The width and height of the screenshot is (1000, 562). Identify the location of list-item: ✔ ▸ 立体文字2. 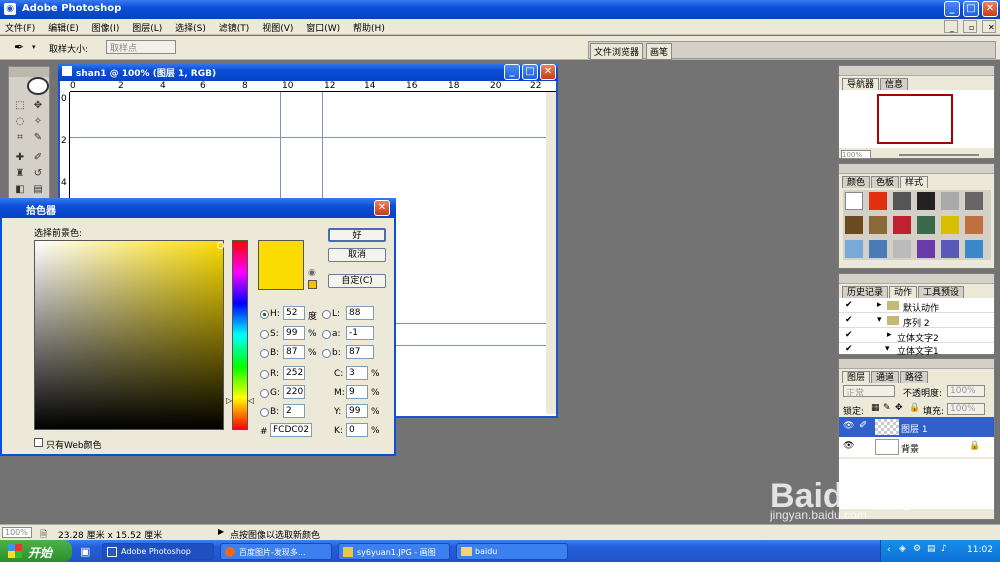
(916, 336).